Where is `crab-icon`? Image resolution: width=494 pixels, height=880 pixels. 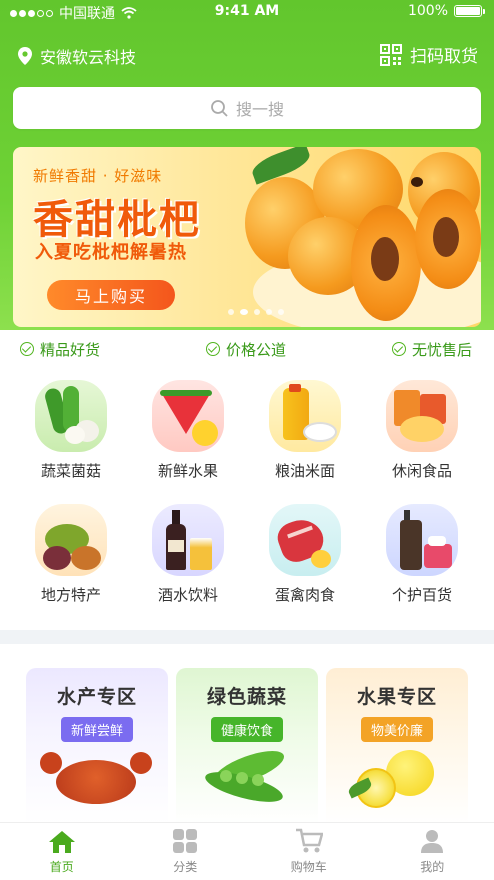
crab-icon is located at coordinates (97, 777).